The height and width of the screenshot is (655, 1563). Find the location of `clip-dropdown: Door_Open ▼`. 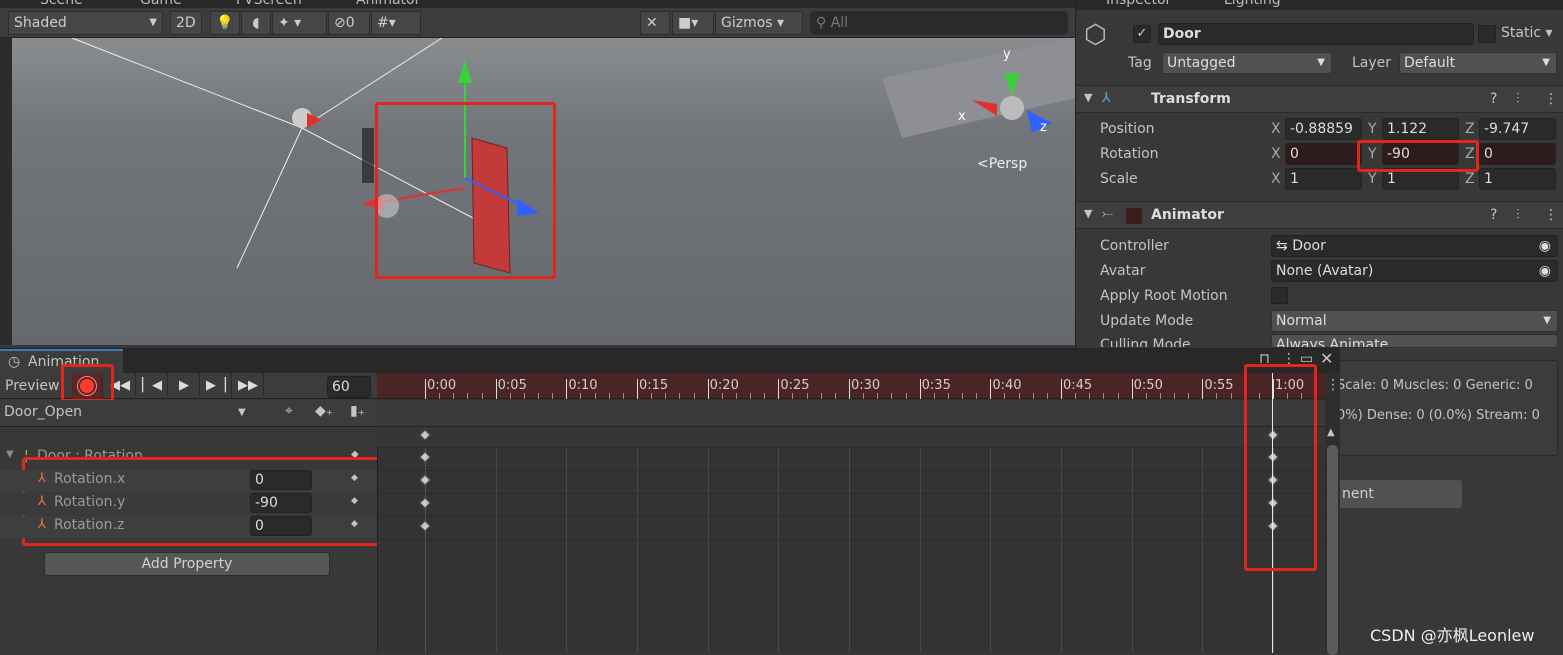

clip-dropdown: Door_Open ▼ is located at coordinates (125, 412).